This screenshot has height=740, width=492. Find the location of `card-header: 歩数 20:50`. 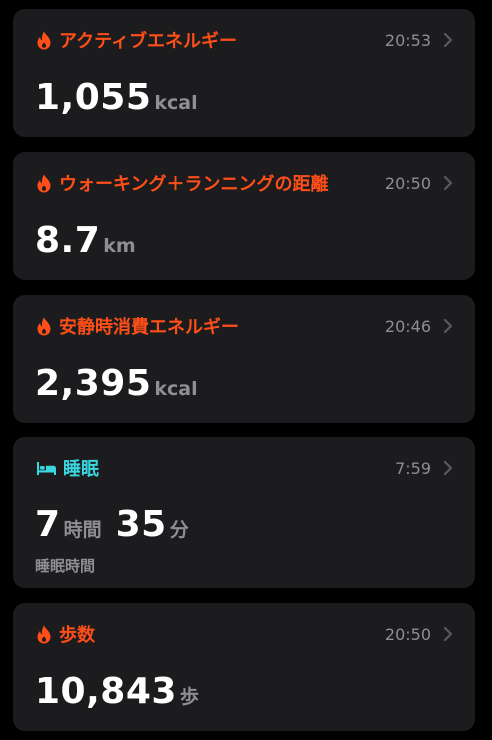

card-header: 歩数 20:50 is located at coordinates (244, 634).